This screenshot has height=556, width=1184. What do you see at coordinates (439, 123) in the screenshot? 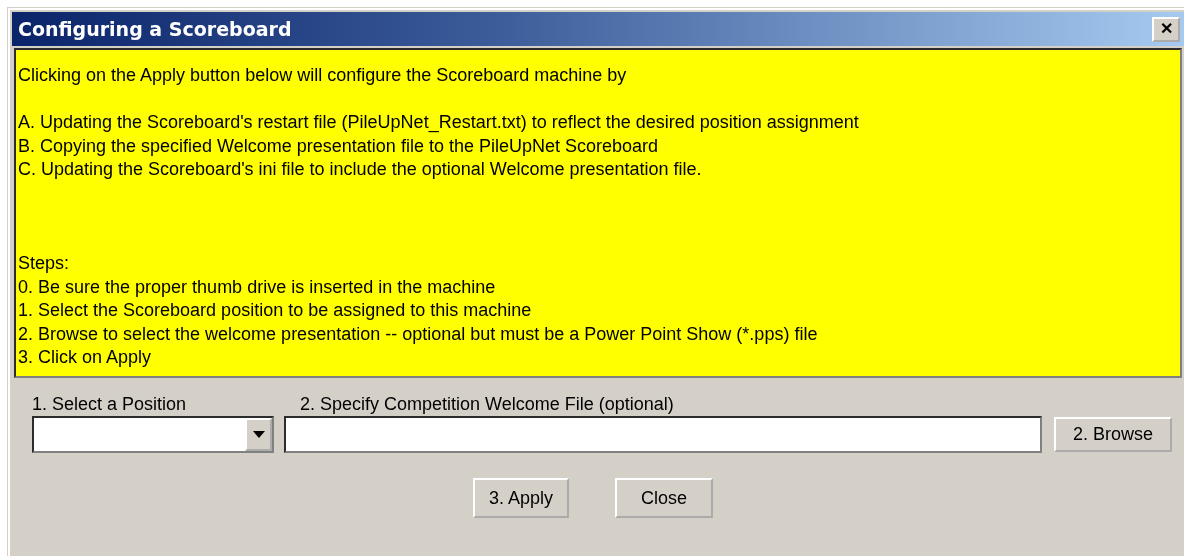
I see `instruction-line: A. Updating the Scoreboard's restart file (PileUpNet_Restart.txt) to reflect the desired position assignment` at bounding box center [439, 123].